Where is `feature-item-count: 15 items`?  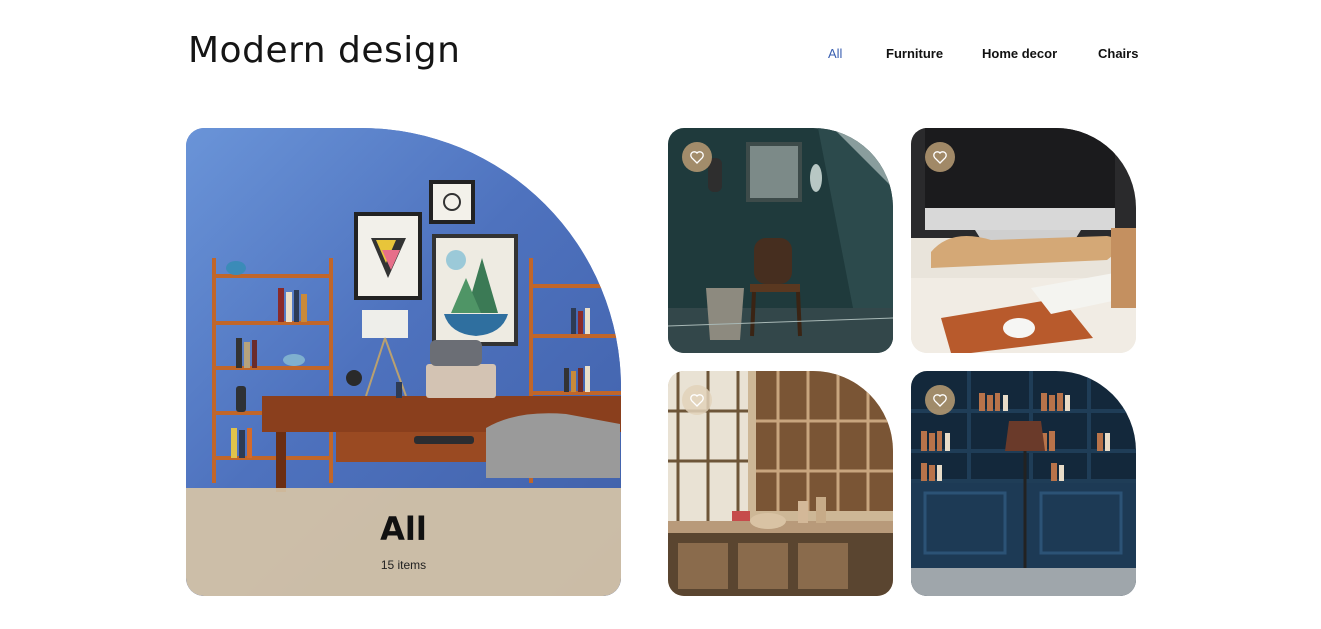
feature-item-count: 15 items is located at coordinates (403, 565).